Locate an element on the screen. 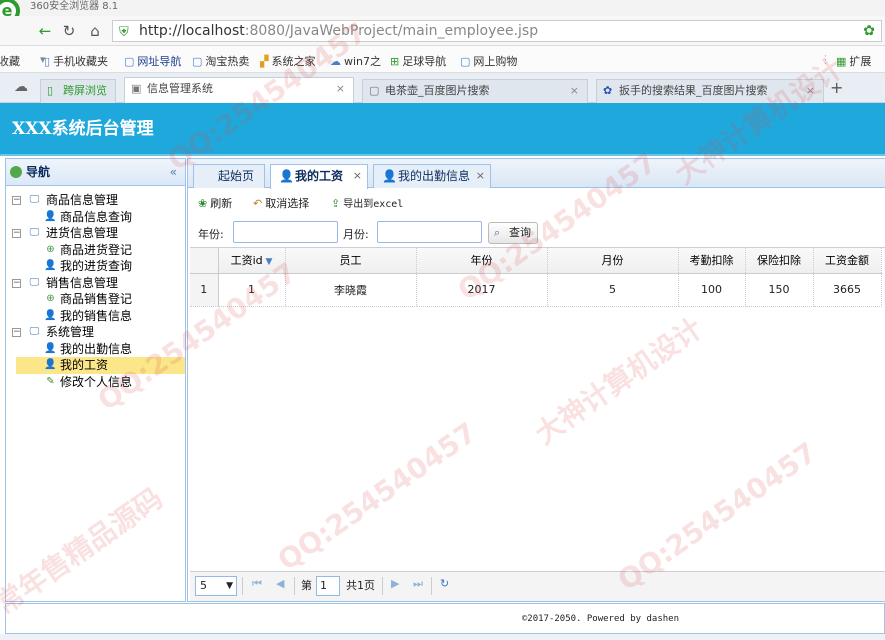  undo-icon: ↶ is located at coordinates (258, 203).